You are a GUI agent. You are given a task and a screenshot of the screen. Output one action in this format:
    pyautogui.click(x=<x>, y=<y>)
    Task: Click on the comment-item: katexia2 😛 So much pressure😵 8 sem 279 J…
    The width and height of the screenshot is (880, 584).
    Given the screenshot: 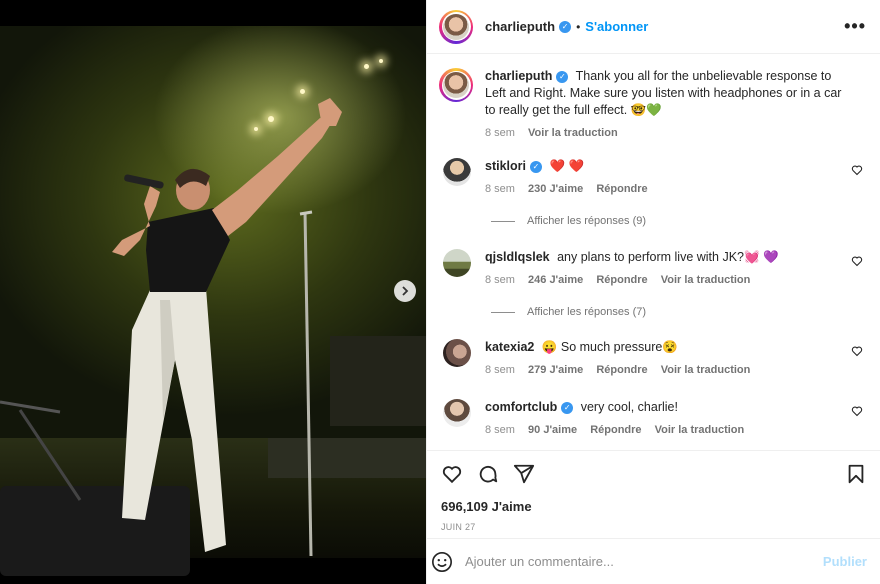 What is the action you would take?
    pyautogui.click(x=657, y=359)
    